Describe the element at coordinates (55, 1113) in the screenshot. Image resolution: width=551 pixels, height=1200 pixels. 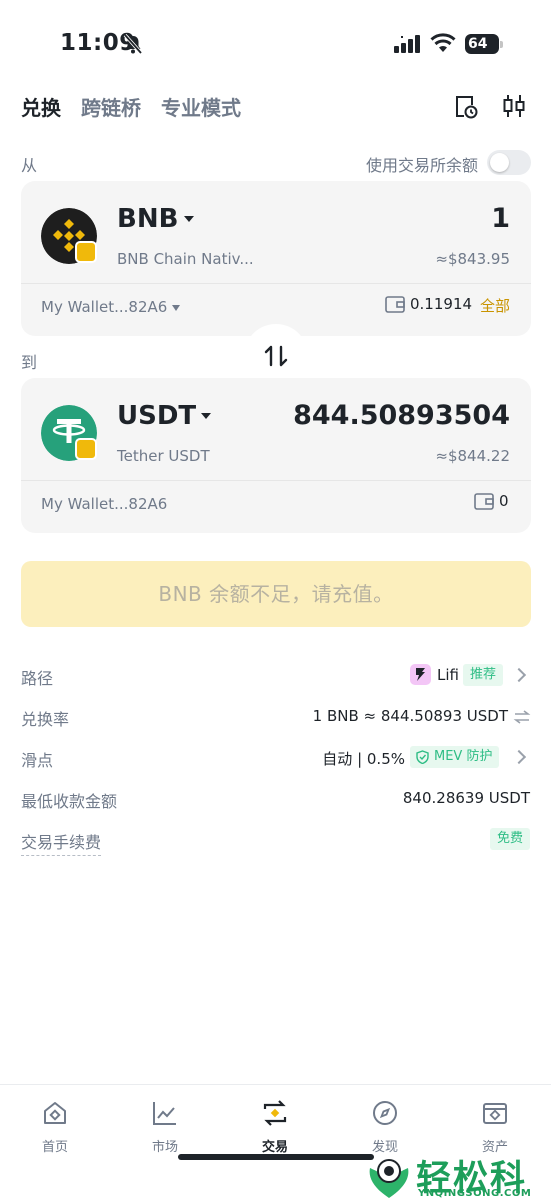
I see `home-icon` at that location.